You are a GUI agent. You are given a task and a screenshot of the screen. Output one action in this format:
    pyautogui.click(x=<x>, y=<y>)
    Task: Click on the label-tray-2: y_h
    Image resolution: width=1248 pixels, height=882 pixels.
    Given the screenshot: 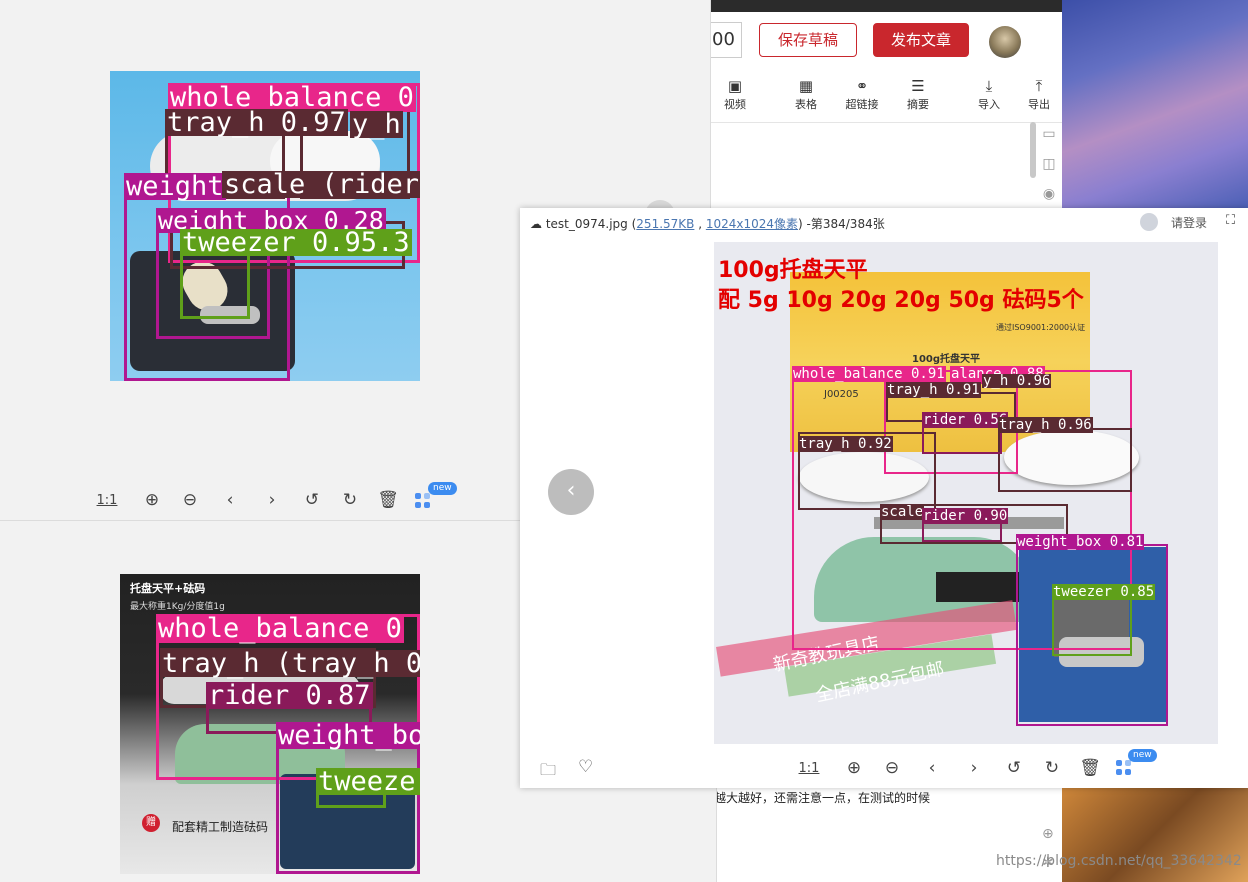 What is the action you would take?
    pyautogui.click(x=376, y=124)
    